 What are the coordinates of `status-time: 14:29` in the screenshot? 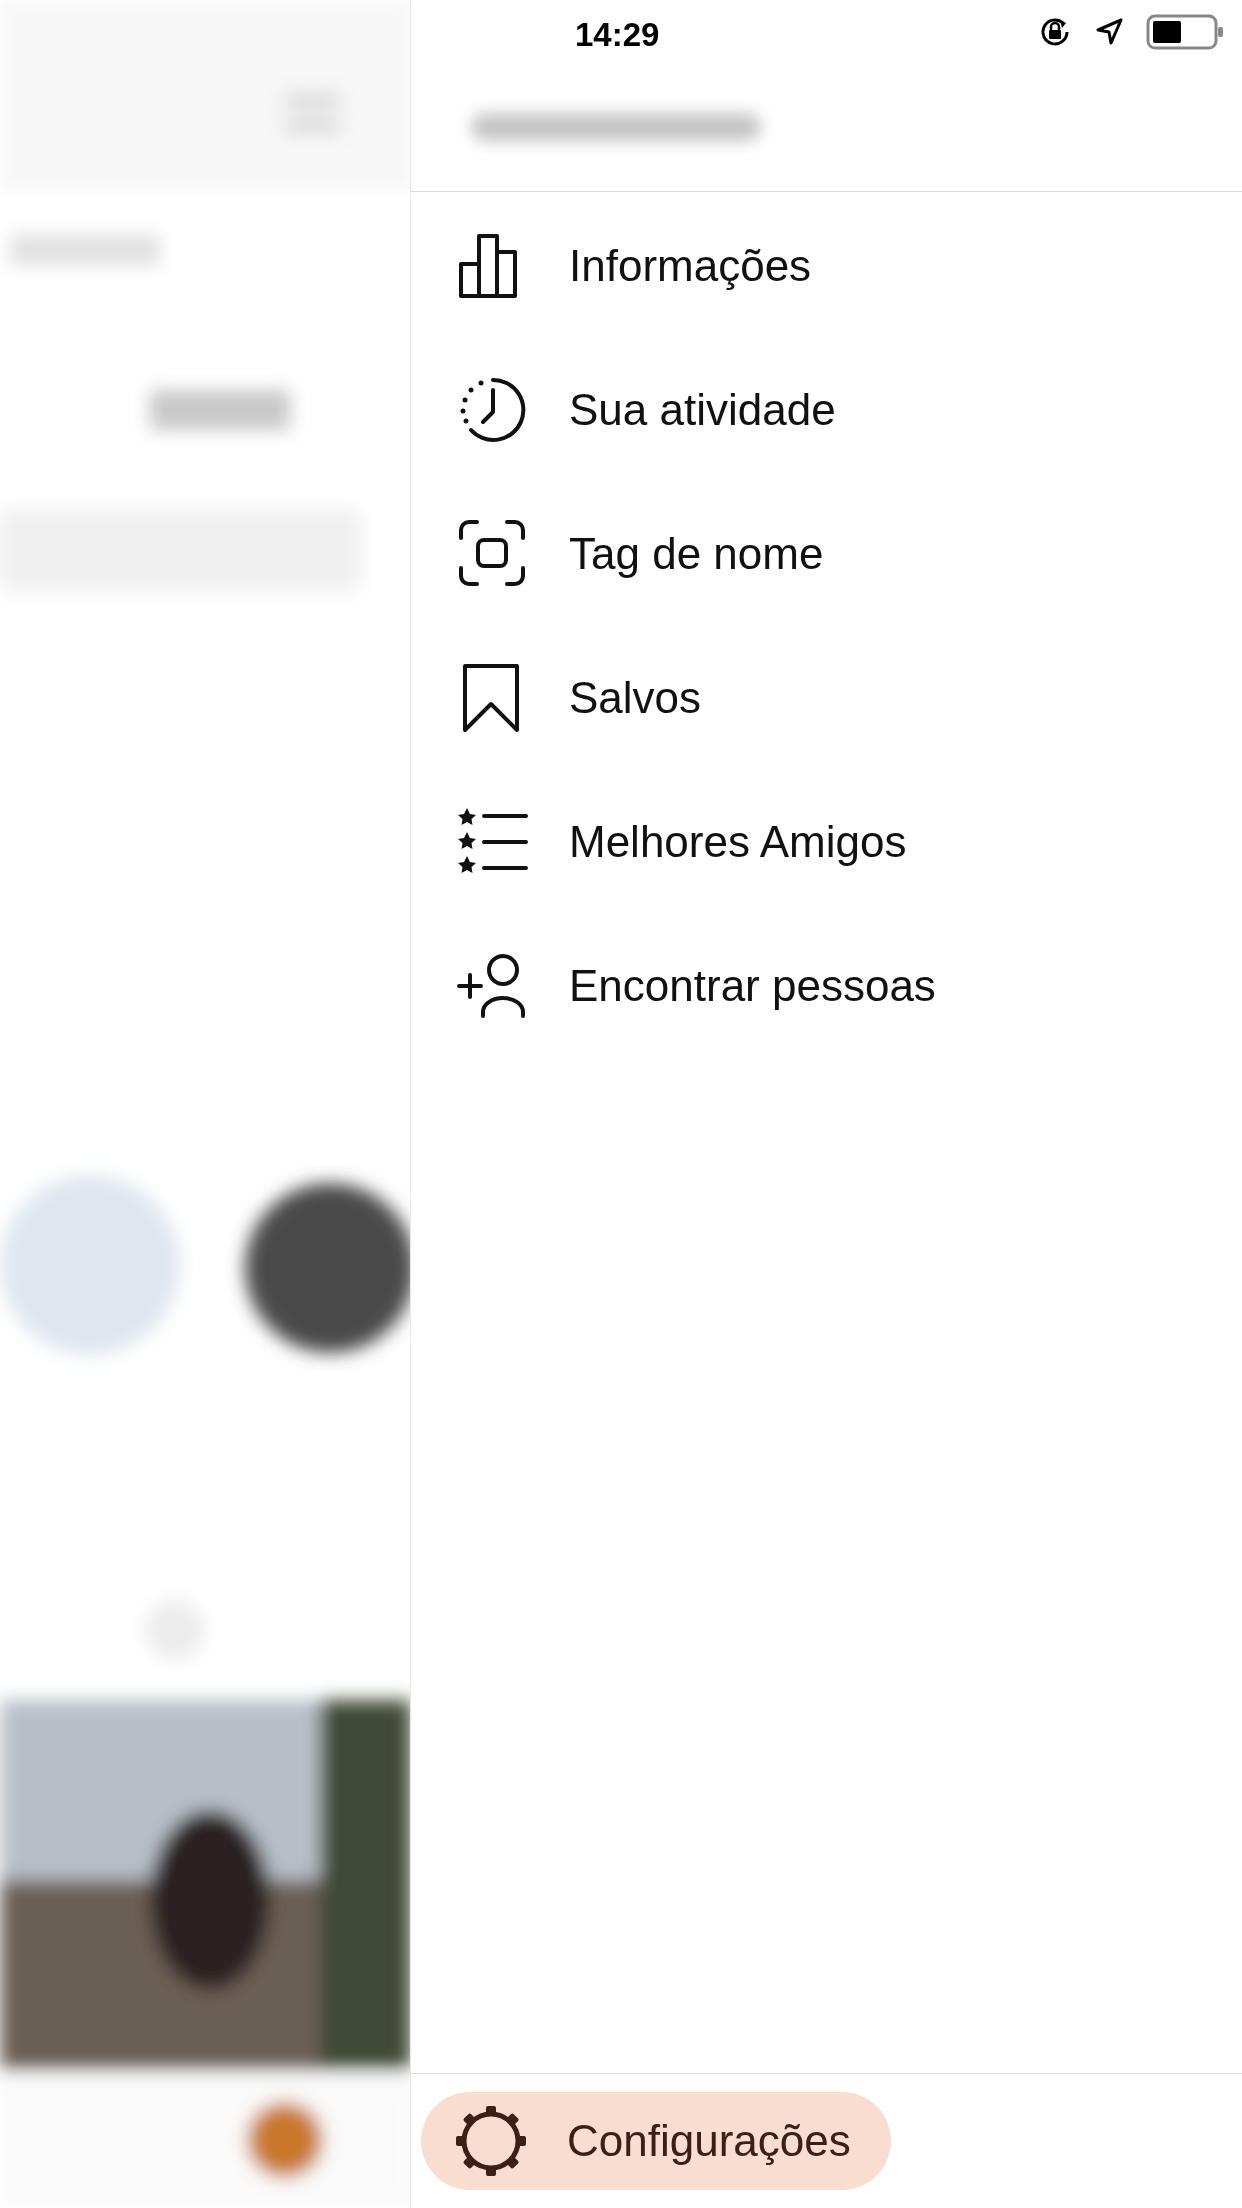 It's located at (617, 35).